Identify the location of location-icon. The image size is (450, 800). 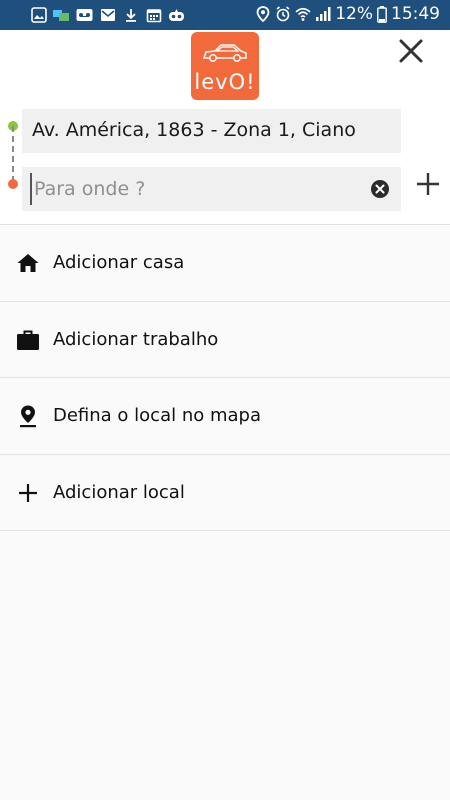
(263, 14).